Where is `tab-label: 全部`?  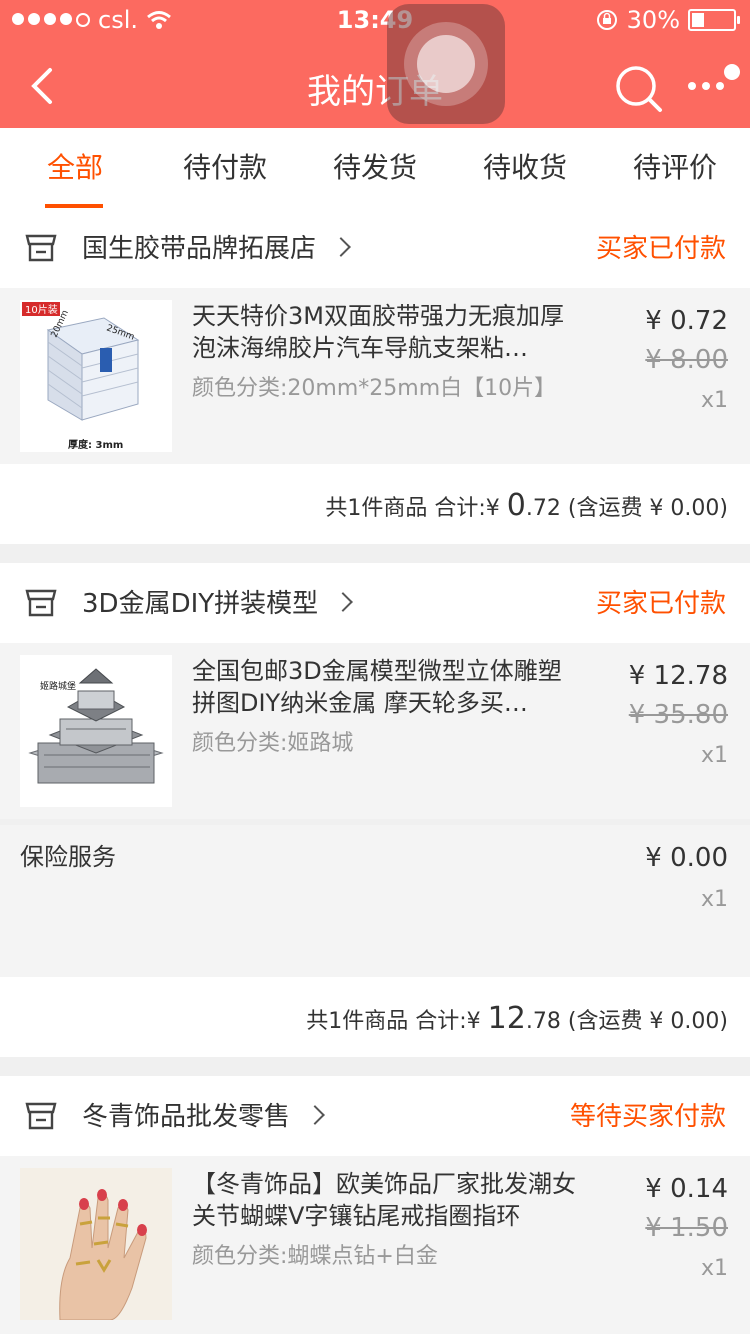 tab-label: 全部 is located at coordinates (74, 167).